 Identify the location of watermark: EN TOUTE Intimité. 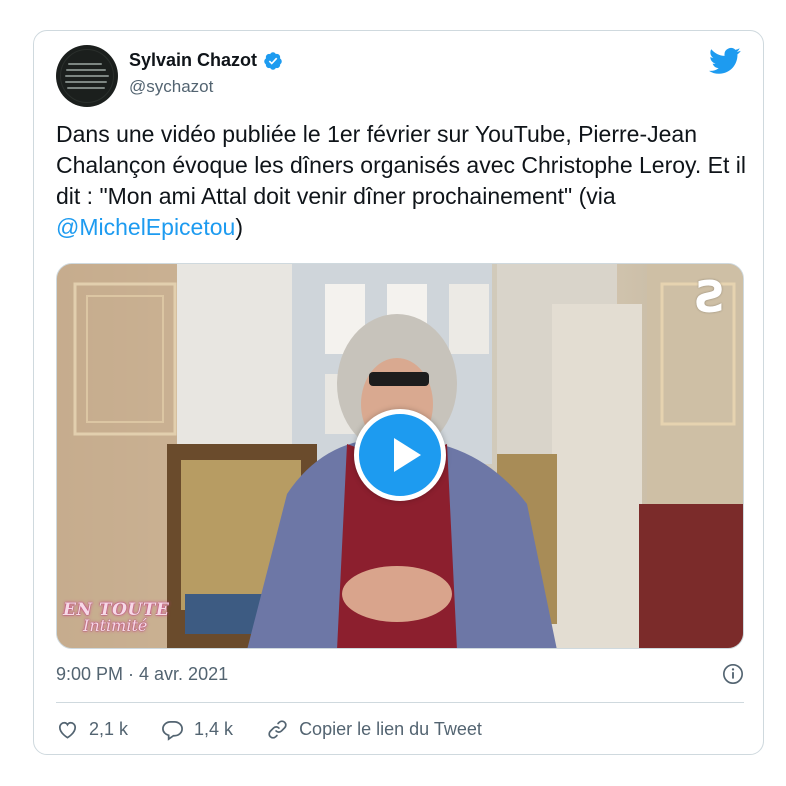
(116, 617).